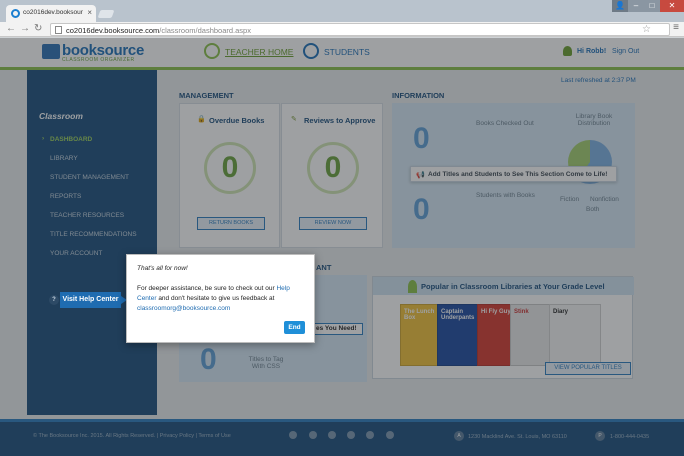 The width and height of the screenshot is (684, 456). Describe the element at coordinates (58, 30) in the screenshot. I see `page-icon` at that location.